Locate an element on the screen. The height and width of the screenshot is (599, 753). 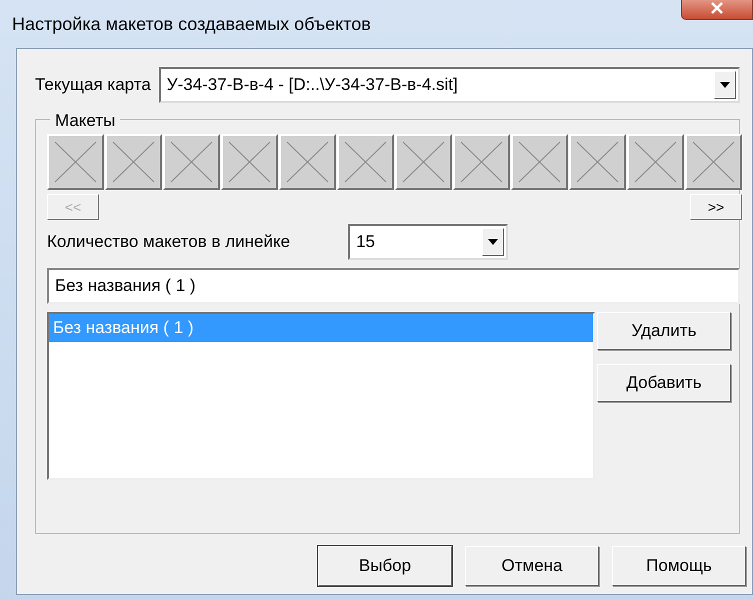
side-button: Удалить is located at coordinates (664, 331).